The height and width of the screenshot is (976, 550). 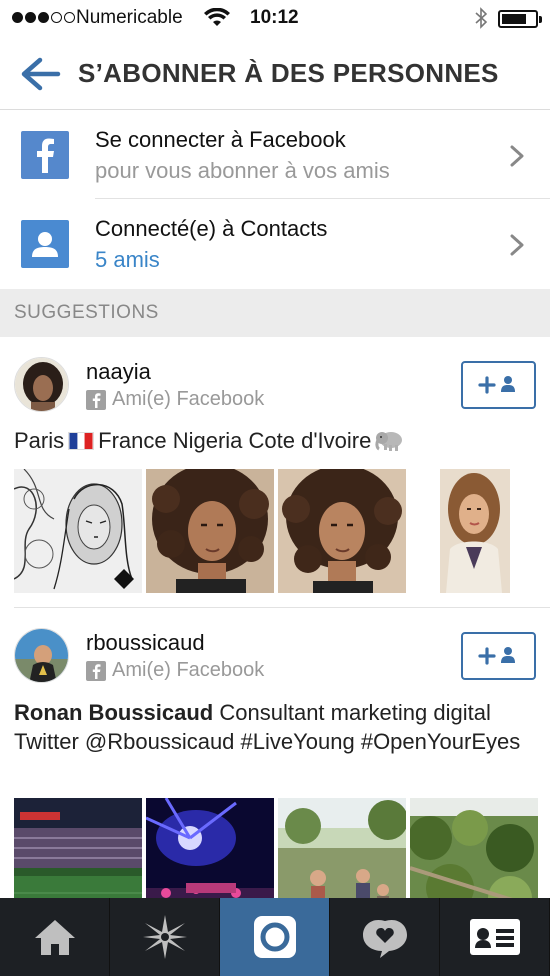 I want to click on france-flag-icon, so click(x=81, y=441).